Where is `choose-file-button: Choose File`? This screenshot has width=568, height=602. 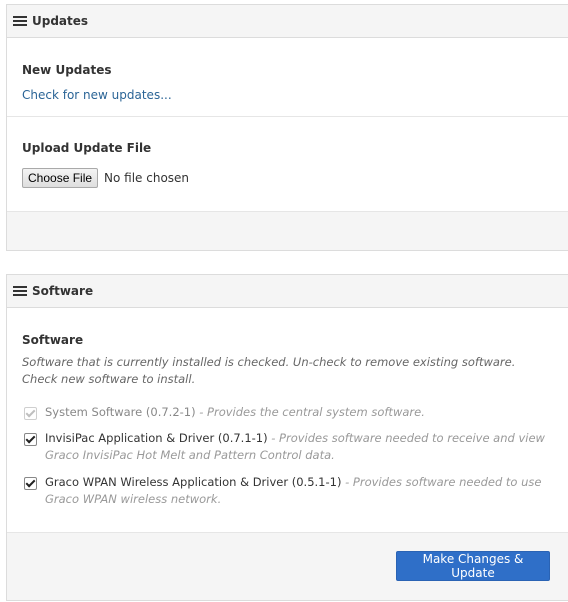 choose-file-button: Choose File is located at coordinates (60, 178).